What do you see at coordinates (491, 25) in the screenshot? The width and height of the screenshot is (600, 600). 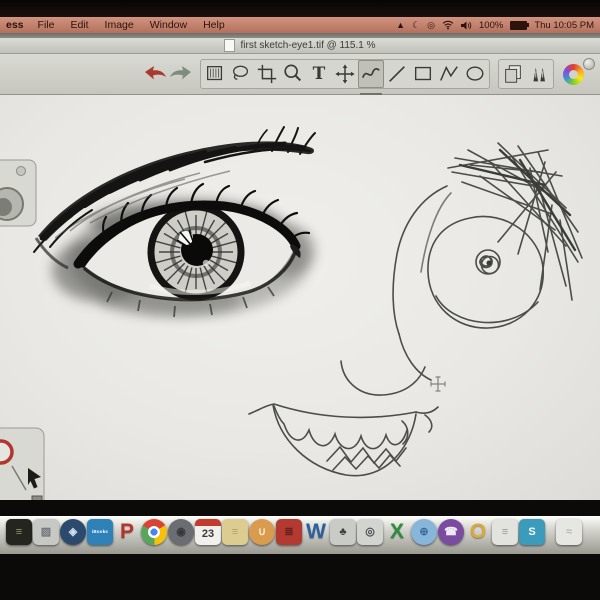 I see `battery-percent-label: 100%` at bounding box center [491, 25].